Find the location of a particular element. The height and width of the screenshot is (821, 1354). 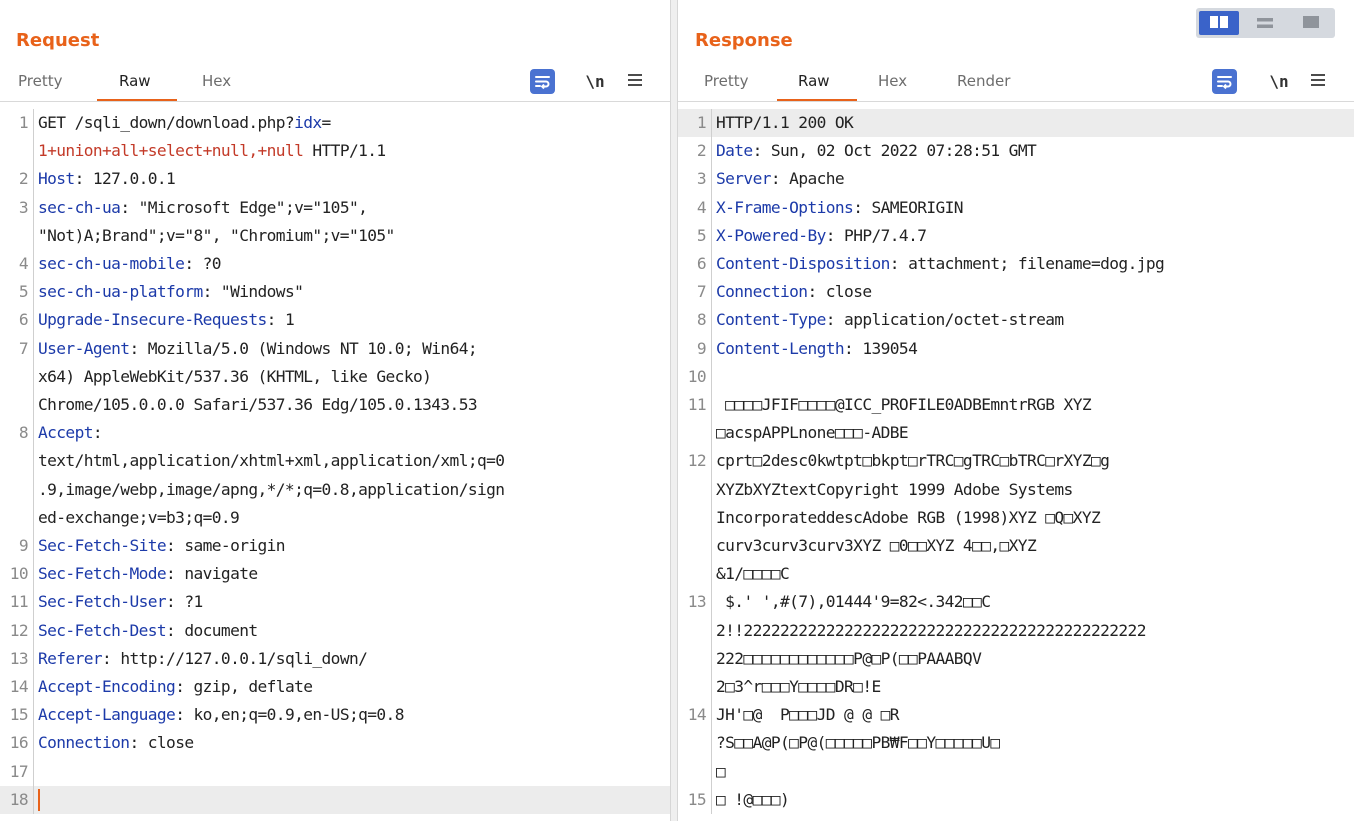

layout-single-button is located at coordinates (1311, 23).